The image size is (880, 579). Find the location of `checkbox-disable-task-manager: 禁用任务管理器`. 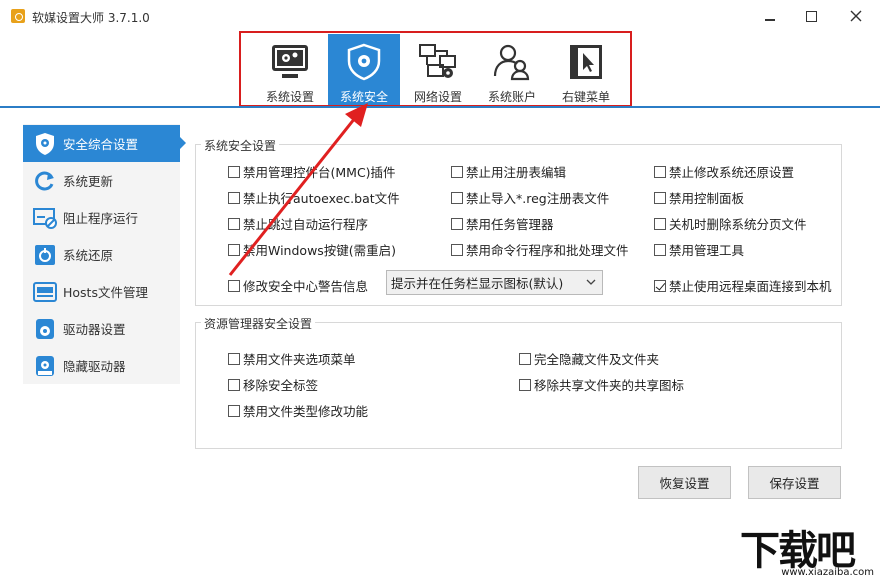

checkbox-disable-task-manager: 禁用任务管理器 is located at coordinates (502, 223).